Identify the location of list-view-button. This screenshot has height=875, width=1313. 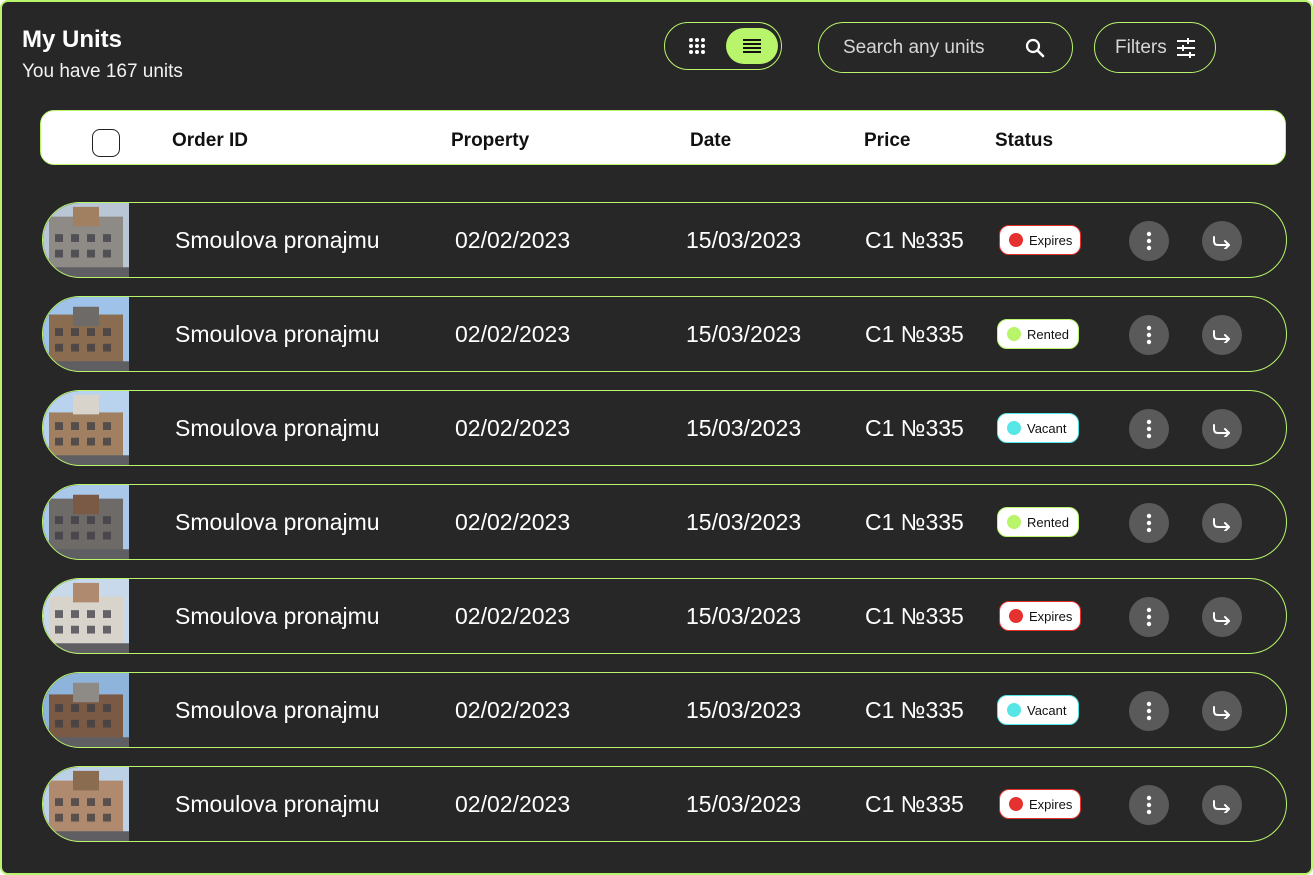
(752, 46).